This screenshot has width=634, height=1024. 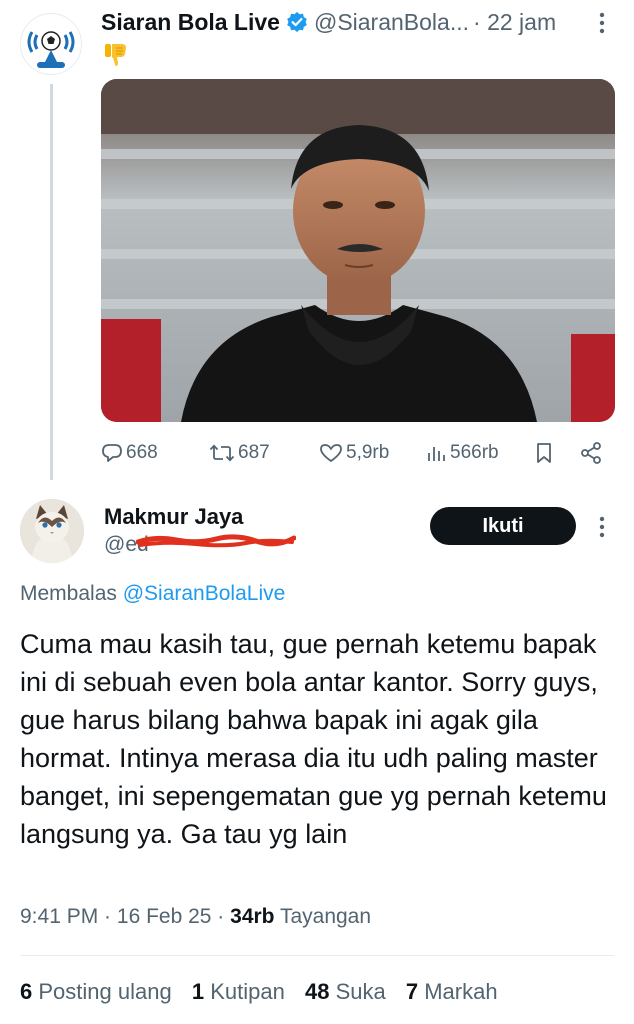 I want to click on reply-views-label: Tayangan, so click(x=325, y=916).